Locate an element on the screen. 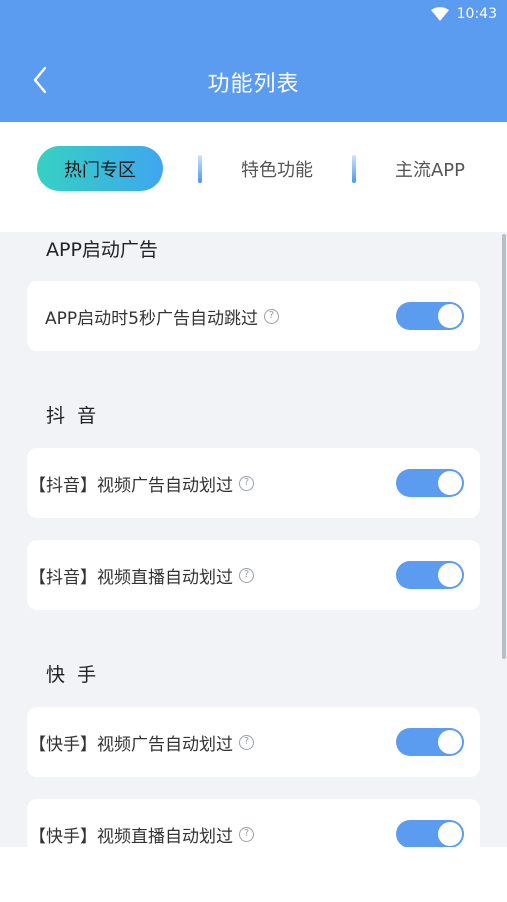 Image resolution: width=507 pixels, height=902 pixels. tab-mainstream-apps: 主流APP is located at coordinates (430, 168).